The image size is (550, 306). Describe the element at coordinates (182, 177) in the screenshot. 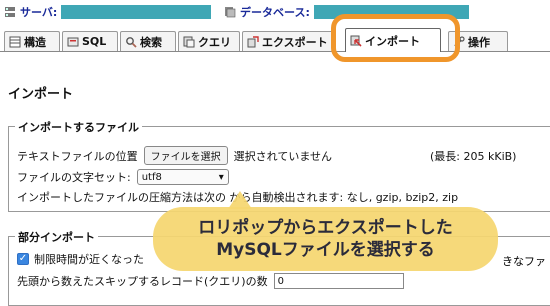

I see `charset-select: utf8 ▾` at that location.